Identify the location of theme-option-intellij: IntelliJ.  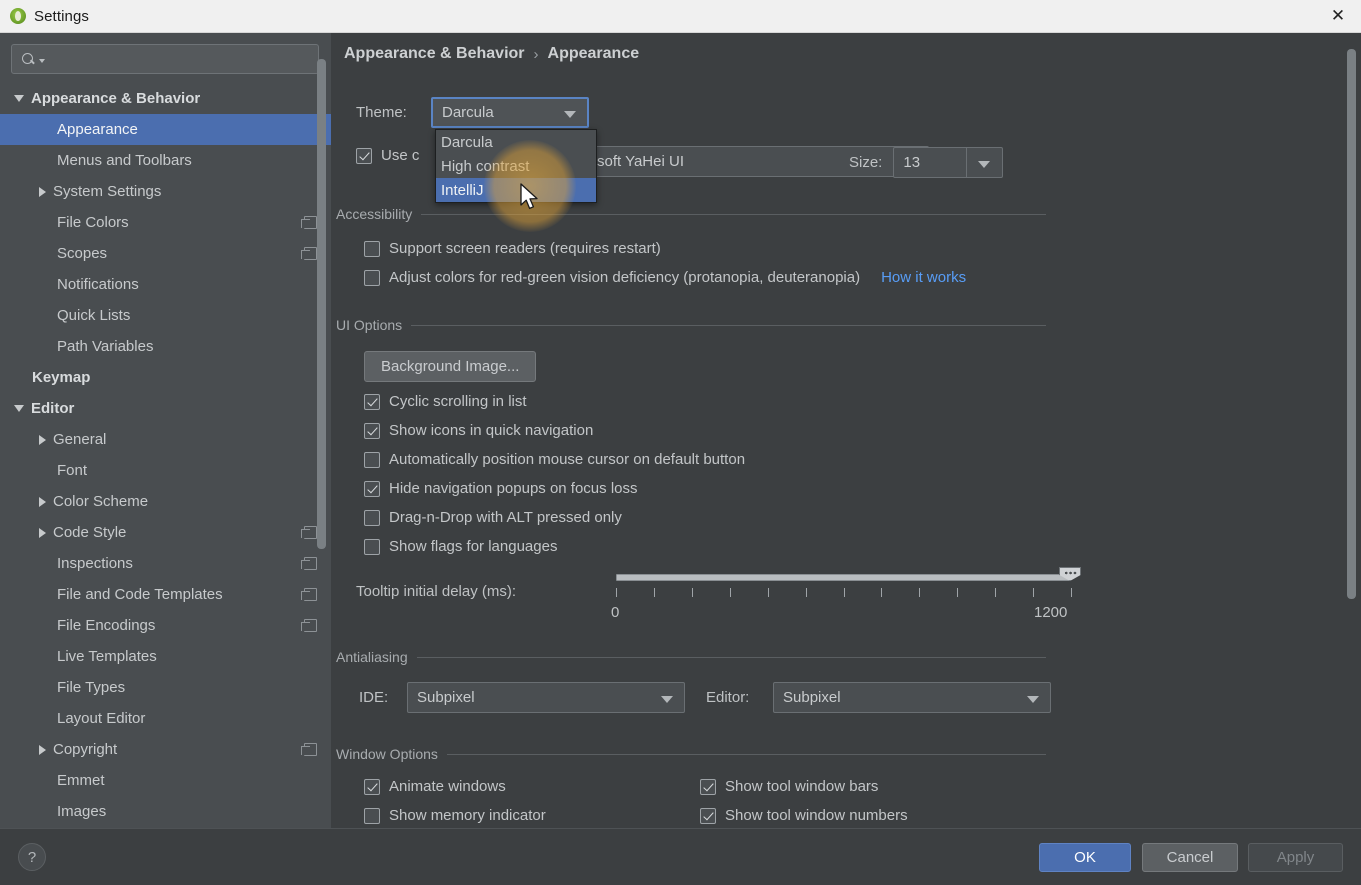
(516, 190).